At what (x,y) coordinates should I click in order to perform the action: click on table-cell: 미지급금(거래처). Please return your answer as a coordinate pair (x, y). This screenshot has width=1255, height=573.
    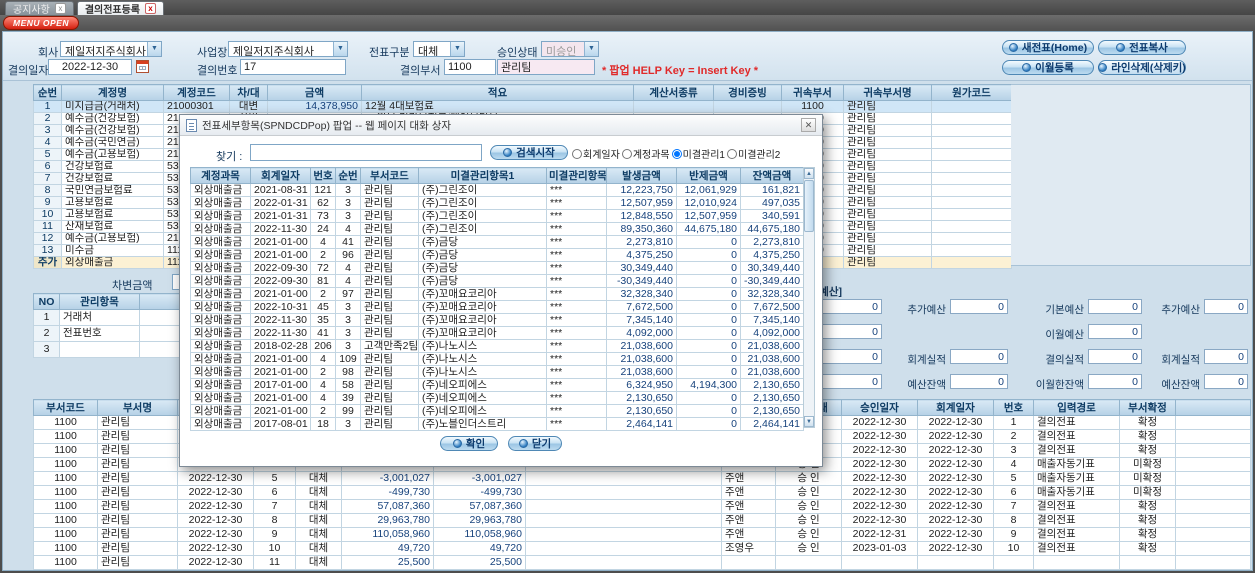
    Looking at the image, I should click on (112, 106).